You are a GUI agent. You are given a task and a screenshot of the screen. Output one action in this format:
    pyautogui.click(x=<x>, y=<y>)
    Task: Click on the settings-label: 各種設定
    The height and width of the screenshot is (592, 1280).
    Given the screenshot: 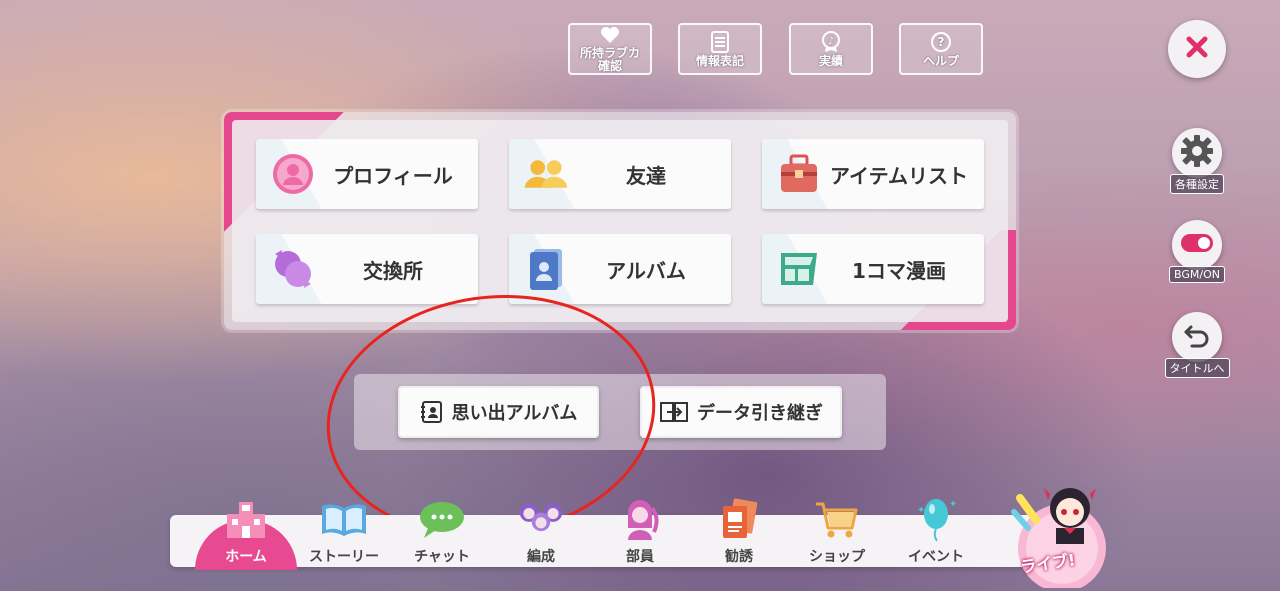 What is the action you would take?
    pyautogui.click(x=1197, y=184)
    